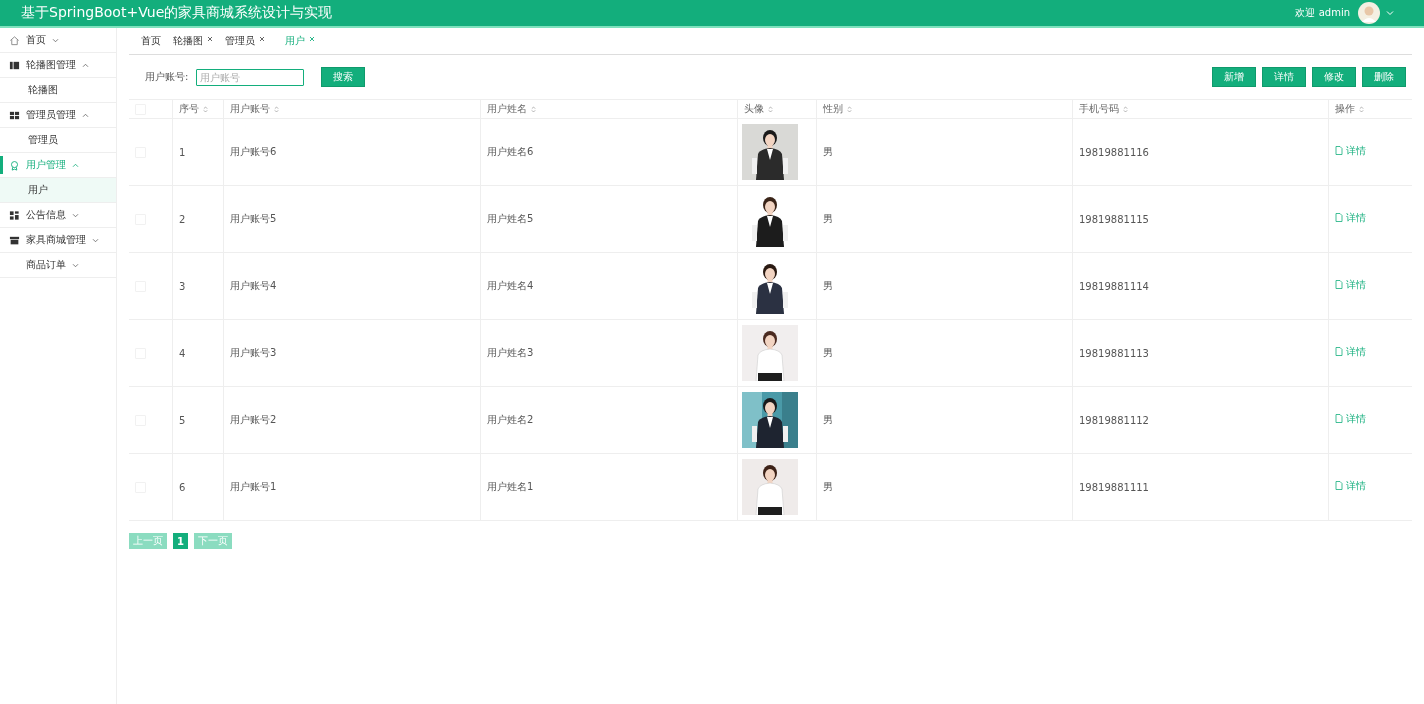  What do you see at coordinates (14, 165) in the screenshot?
I see `badge-icon` at bounding box center [14, 165].